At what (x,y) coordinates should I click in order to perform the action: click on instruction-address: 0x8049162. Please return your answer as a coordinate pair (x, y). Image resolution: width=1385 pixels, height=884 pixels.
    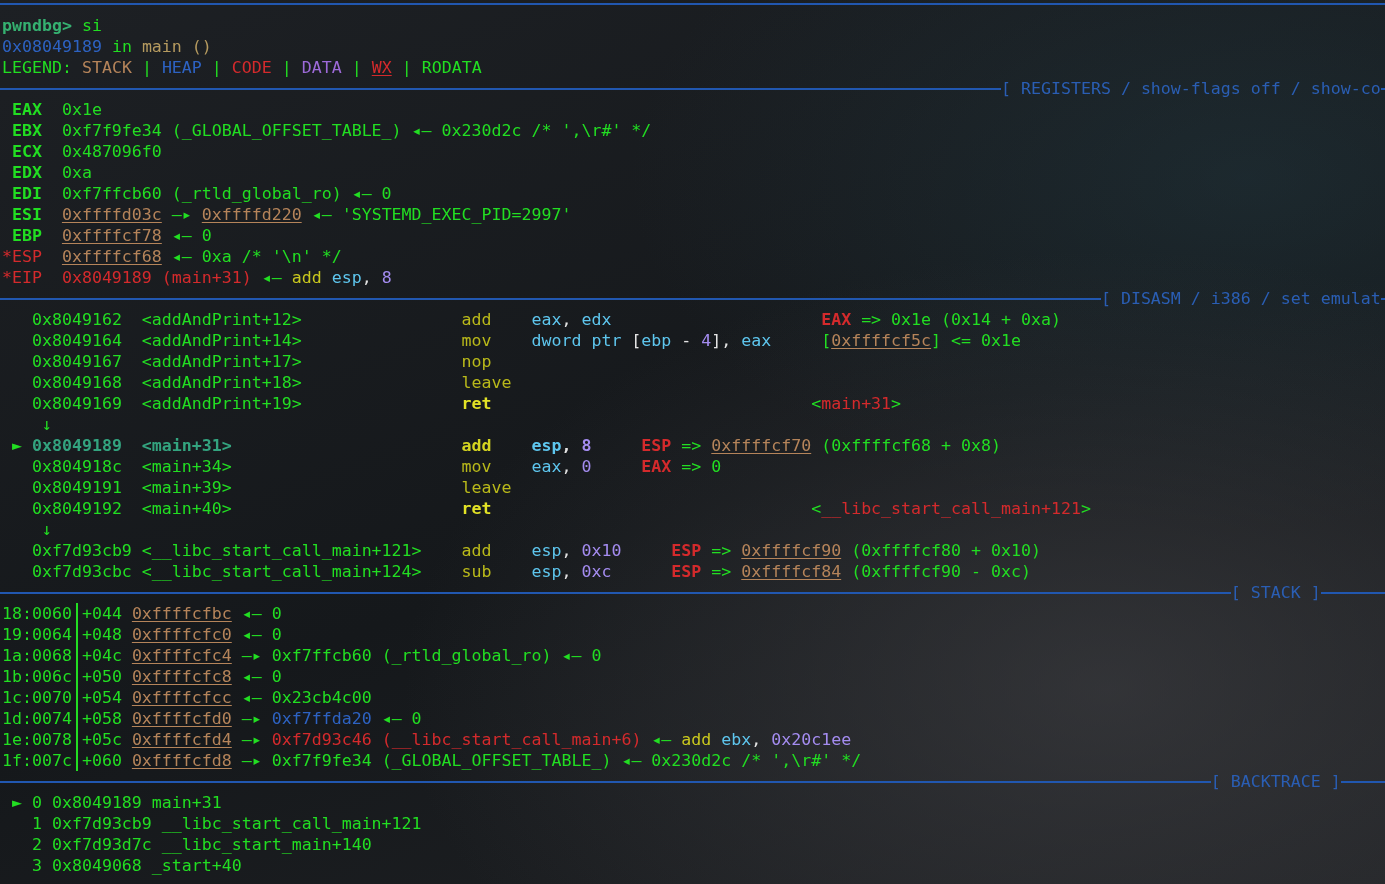
    Looking at the image, I should click on (76, 319).